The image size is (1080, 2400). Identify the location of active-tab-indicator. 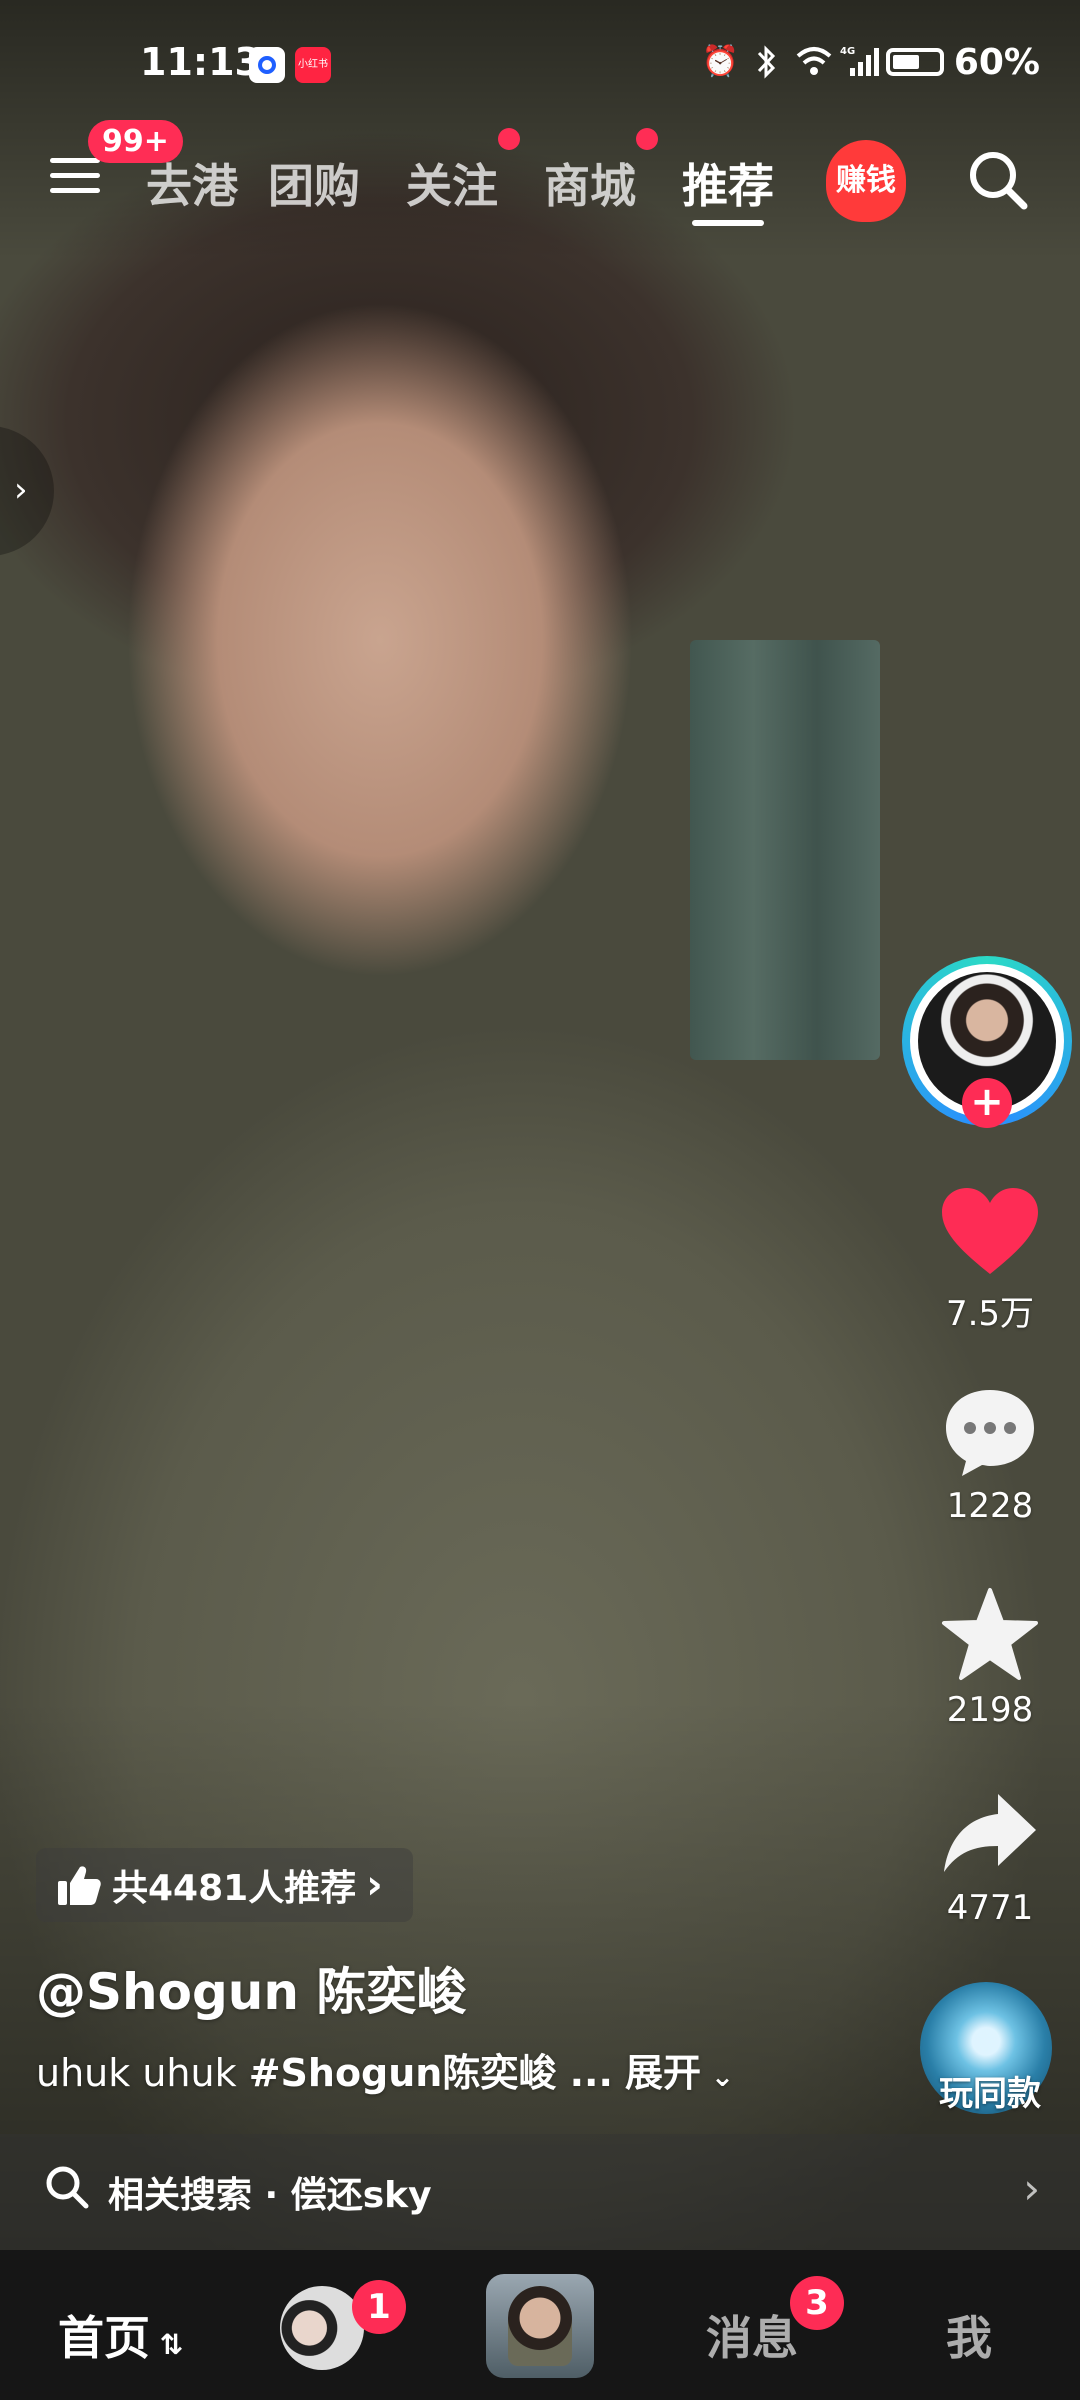
(728, 223).